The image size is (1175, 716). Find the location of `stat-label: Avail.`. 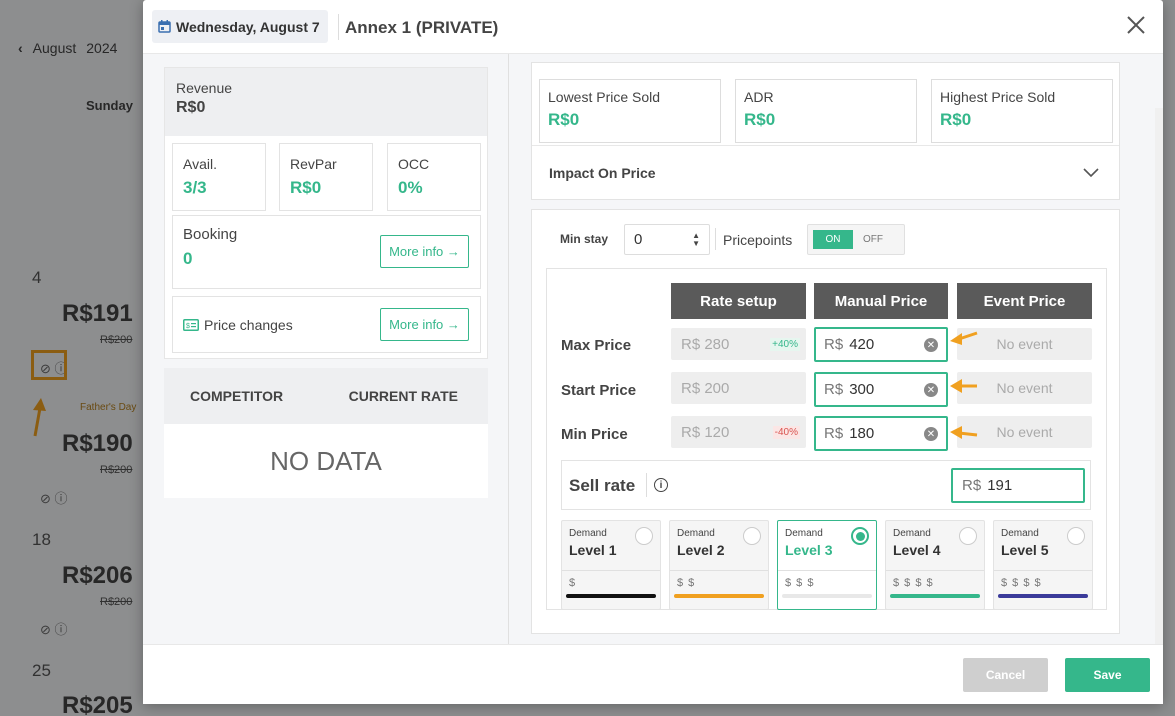

stat-label: Avail. is located at coordinates (200, 164).